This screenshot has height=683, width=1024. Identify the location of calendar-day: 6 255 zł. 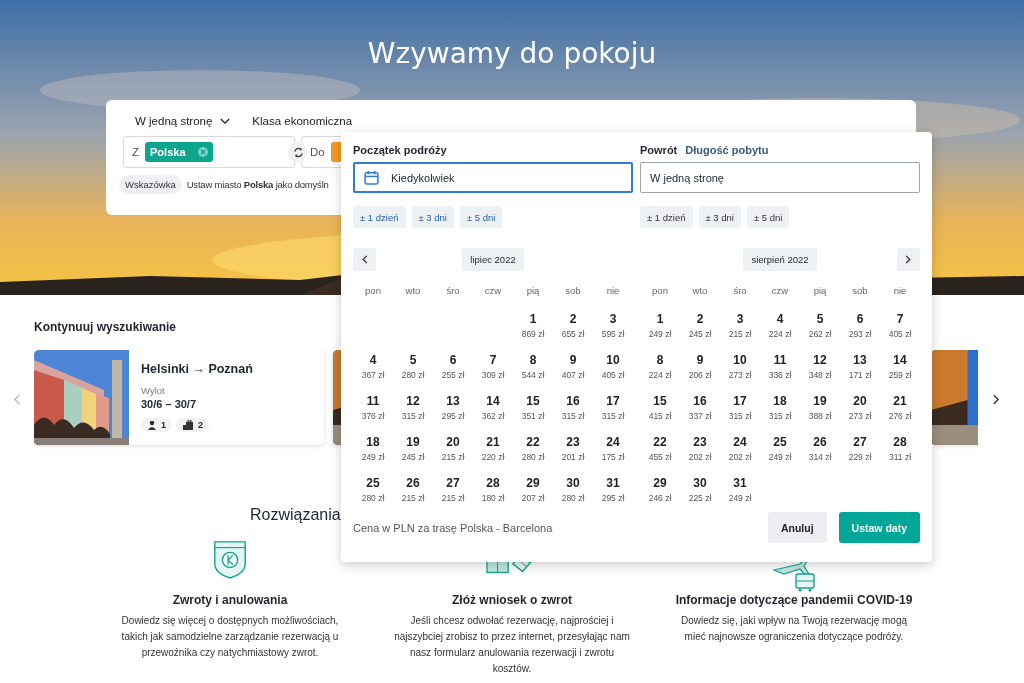
(453, 370).